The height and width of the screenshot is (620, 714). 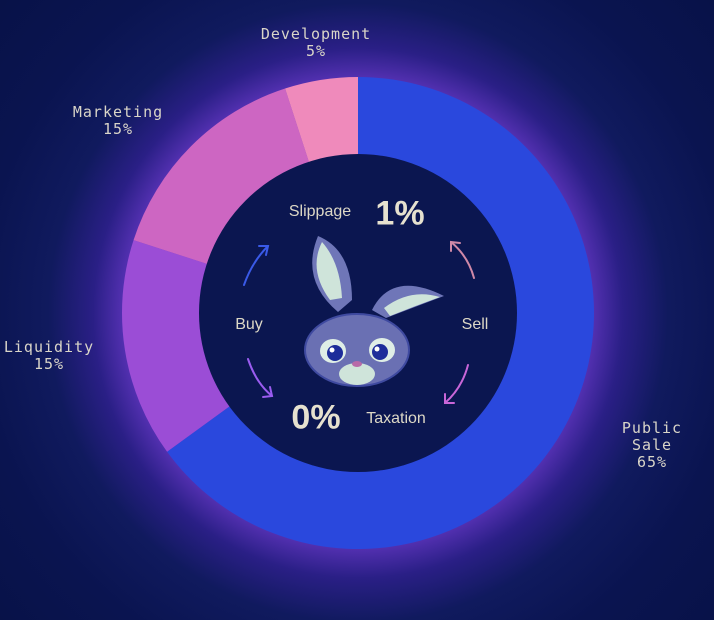 I want to click on taxation-label: Taxation, so click(x=396, y=418).